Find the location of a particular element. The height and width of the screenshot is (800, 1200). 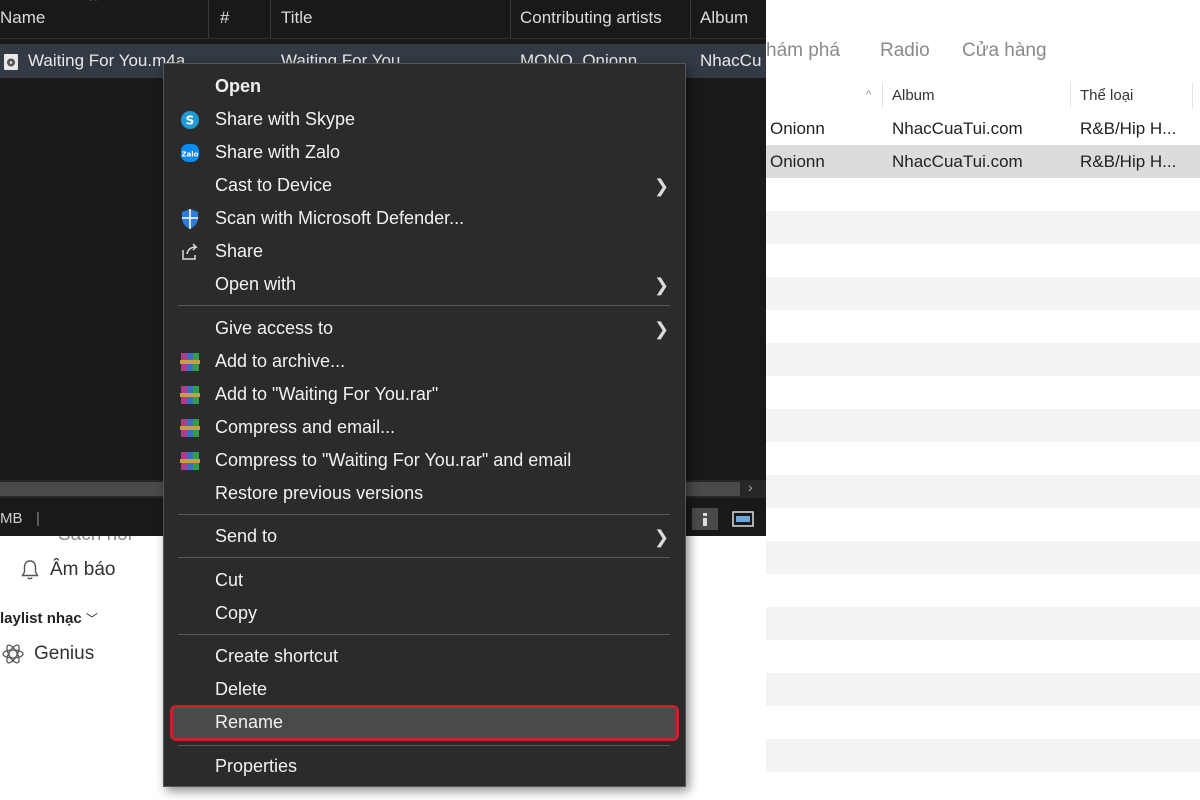

tiles-view-button is located at coordinates (743, 519).